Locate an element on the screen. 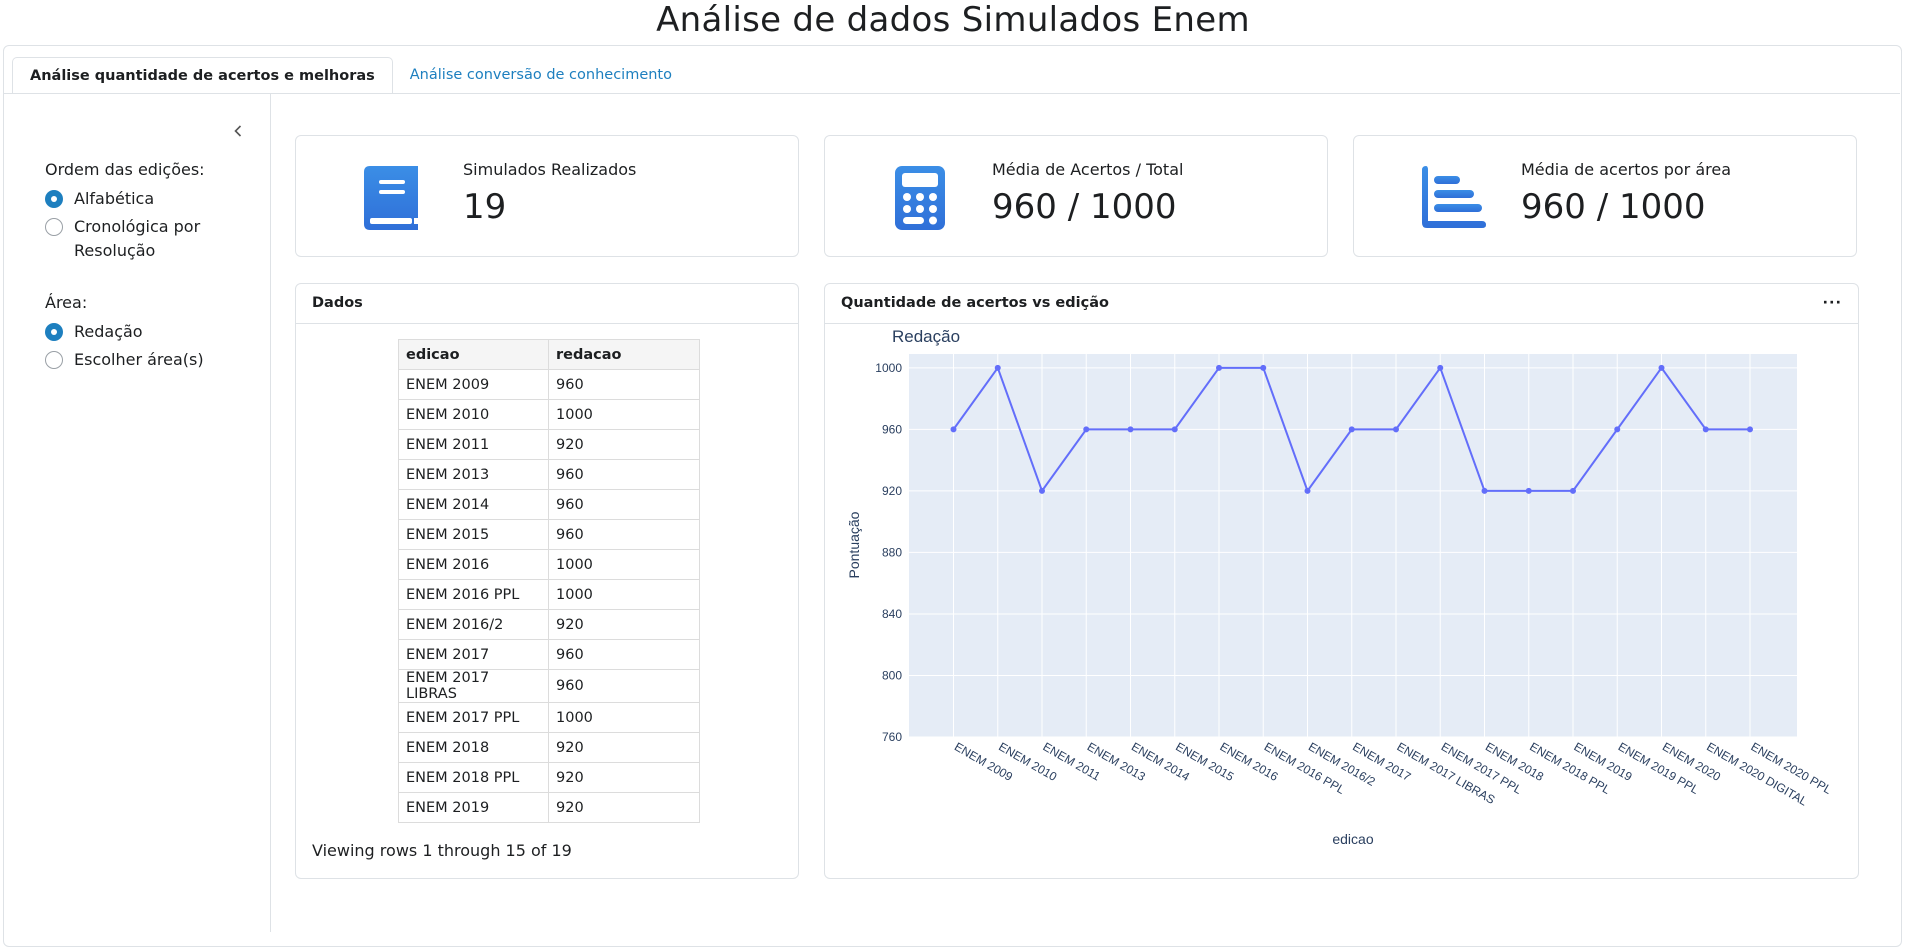 The height and width of the screenshot is (947, 1906). cell-edicao: ENEM 2016 PPL is located at coordinates (473, 594).